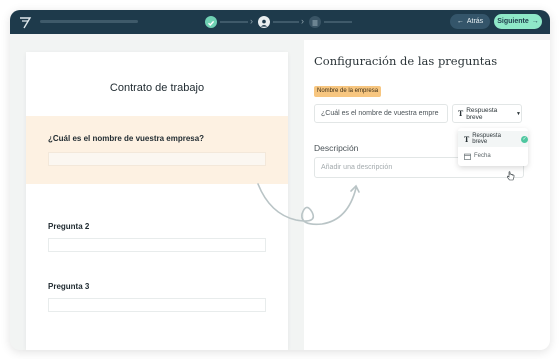 This screenshot has height=359, width=560. Describe the element at coordinates (336, 148) in the screenshot. I see `description-label: Descripción` at that location.